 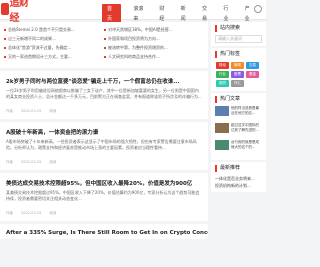 I want to click on tag: 外汇, so click(x=237, y=83).